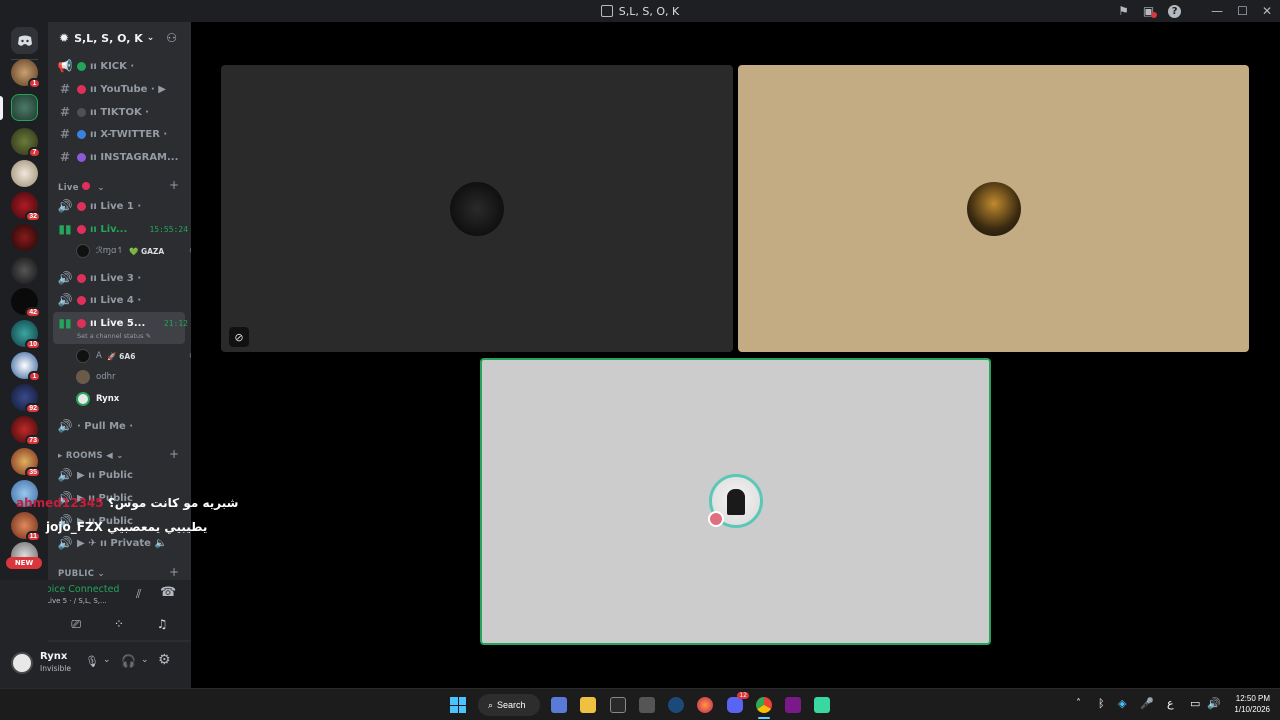 This screenshot has height=720, width=1280. Describe the element at coordinates (33, 536) in the screenshot. I see `mention-badge: 11` at that location.